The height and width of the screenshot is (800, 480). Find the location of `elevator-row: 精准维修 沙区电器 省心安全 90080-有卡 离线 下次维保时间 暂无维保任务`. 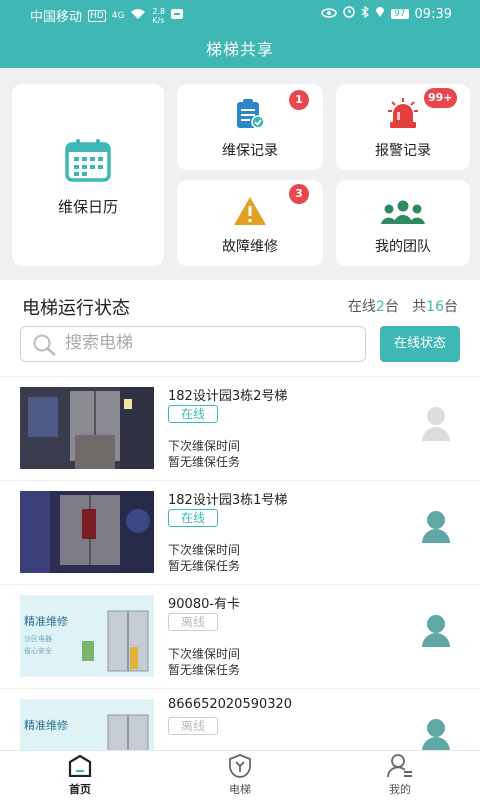

elevator-row: 精准维修 沙区电器 省心安全 90080-有卡 离线 下次维保时间 暂无维保任务 is located at coordinates (240, 636).